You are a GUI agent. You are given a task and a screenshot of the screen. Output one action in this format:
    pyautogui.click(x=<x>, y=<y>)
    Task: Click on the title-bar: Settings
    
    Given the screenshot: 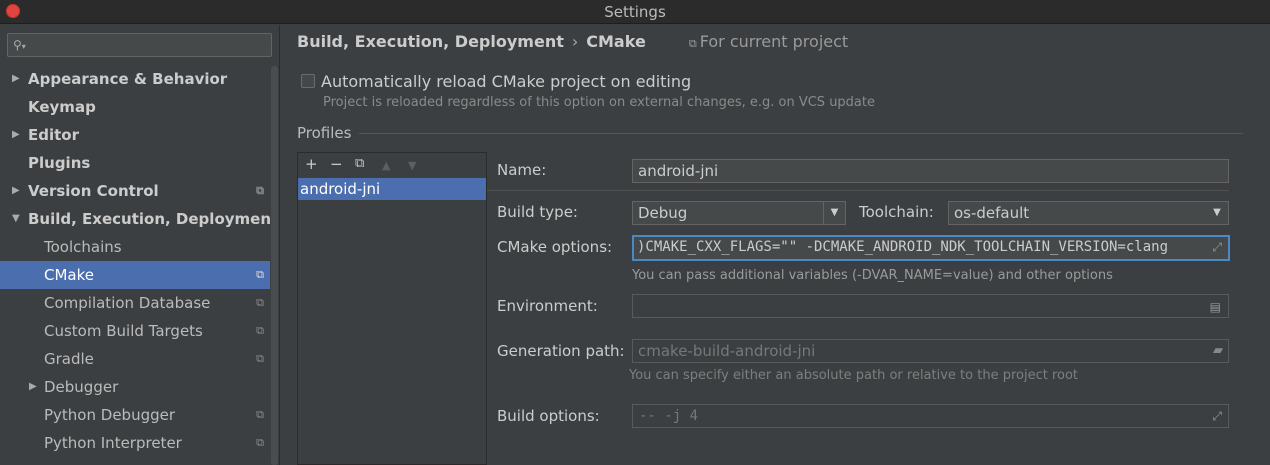 What is the action you would take?
    pyautogui.click(x=635, y=12)
    